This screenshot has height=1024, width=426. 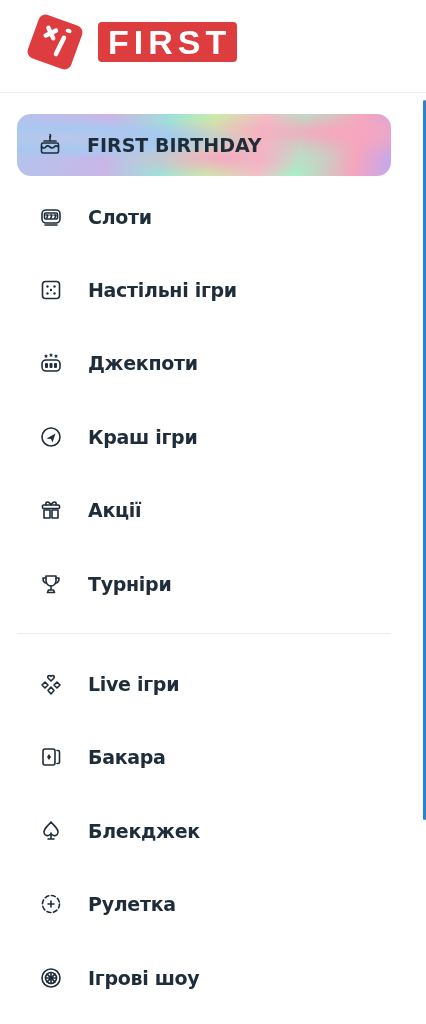 I want to click on card-suits-icon, so click(x=51, y=684).